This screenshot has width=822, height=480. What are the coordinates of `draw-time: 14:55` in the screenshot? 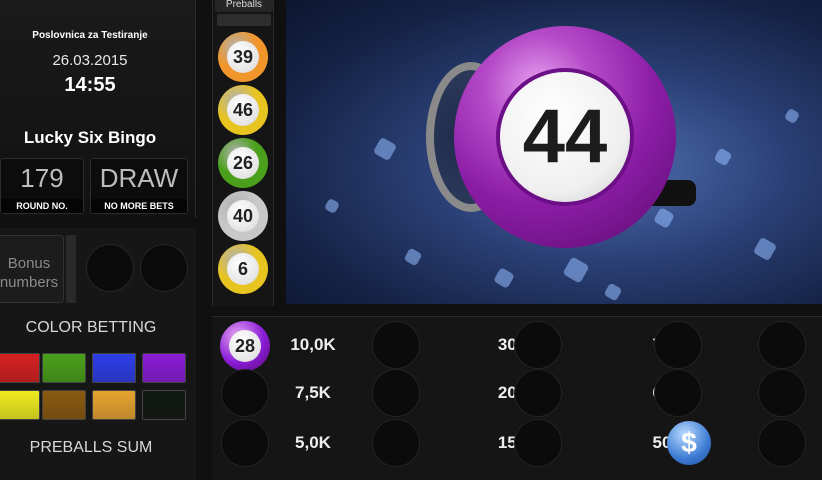 It's located at (90, 85).